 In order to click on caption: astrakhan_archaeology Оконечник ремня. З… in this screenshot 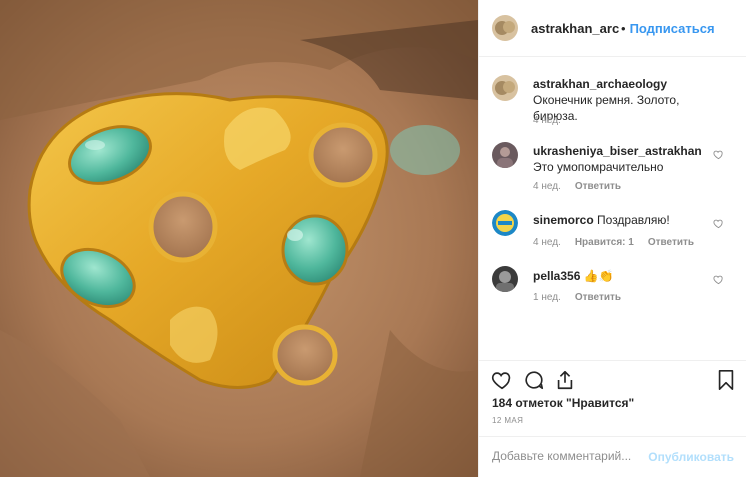, I will do `click(617, 105)`.